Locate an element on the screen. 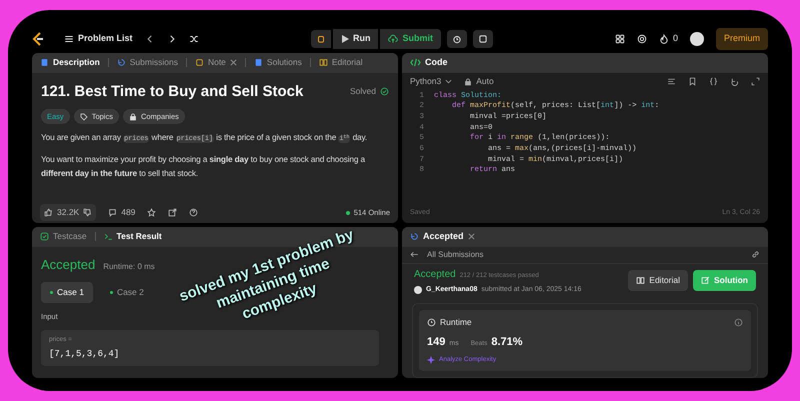 The height and width of the screenshot is (401, 800). clock-icon is located at coordinates (431, 322).